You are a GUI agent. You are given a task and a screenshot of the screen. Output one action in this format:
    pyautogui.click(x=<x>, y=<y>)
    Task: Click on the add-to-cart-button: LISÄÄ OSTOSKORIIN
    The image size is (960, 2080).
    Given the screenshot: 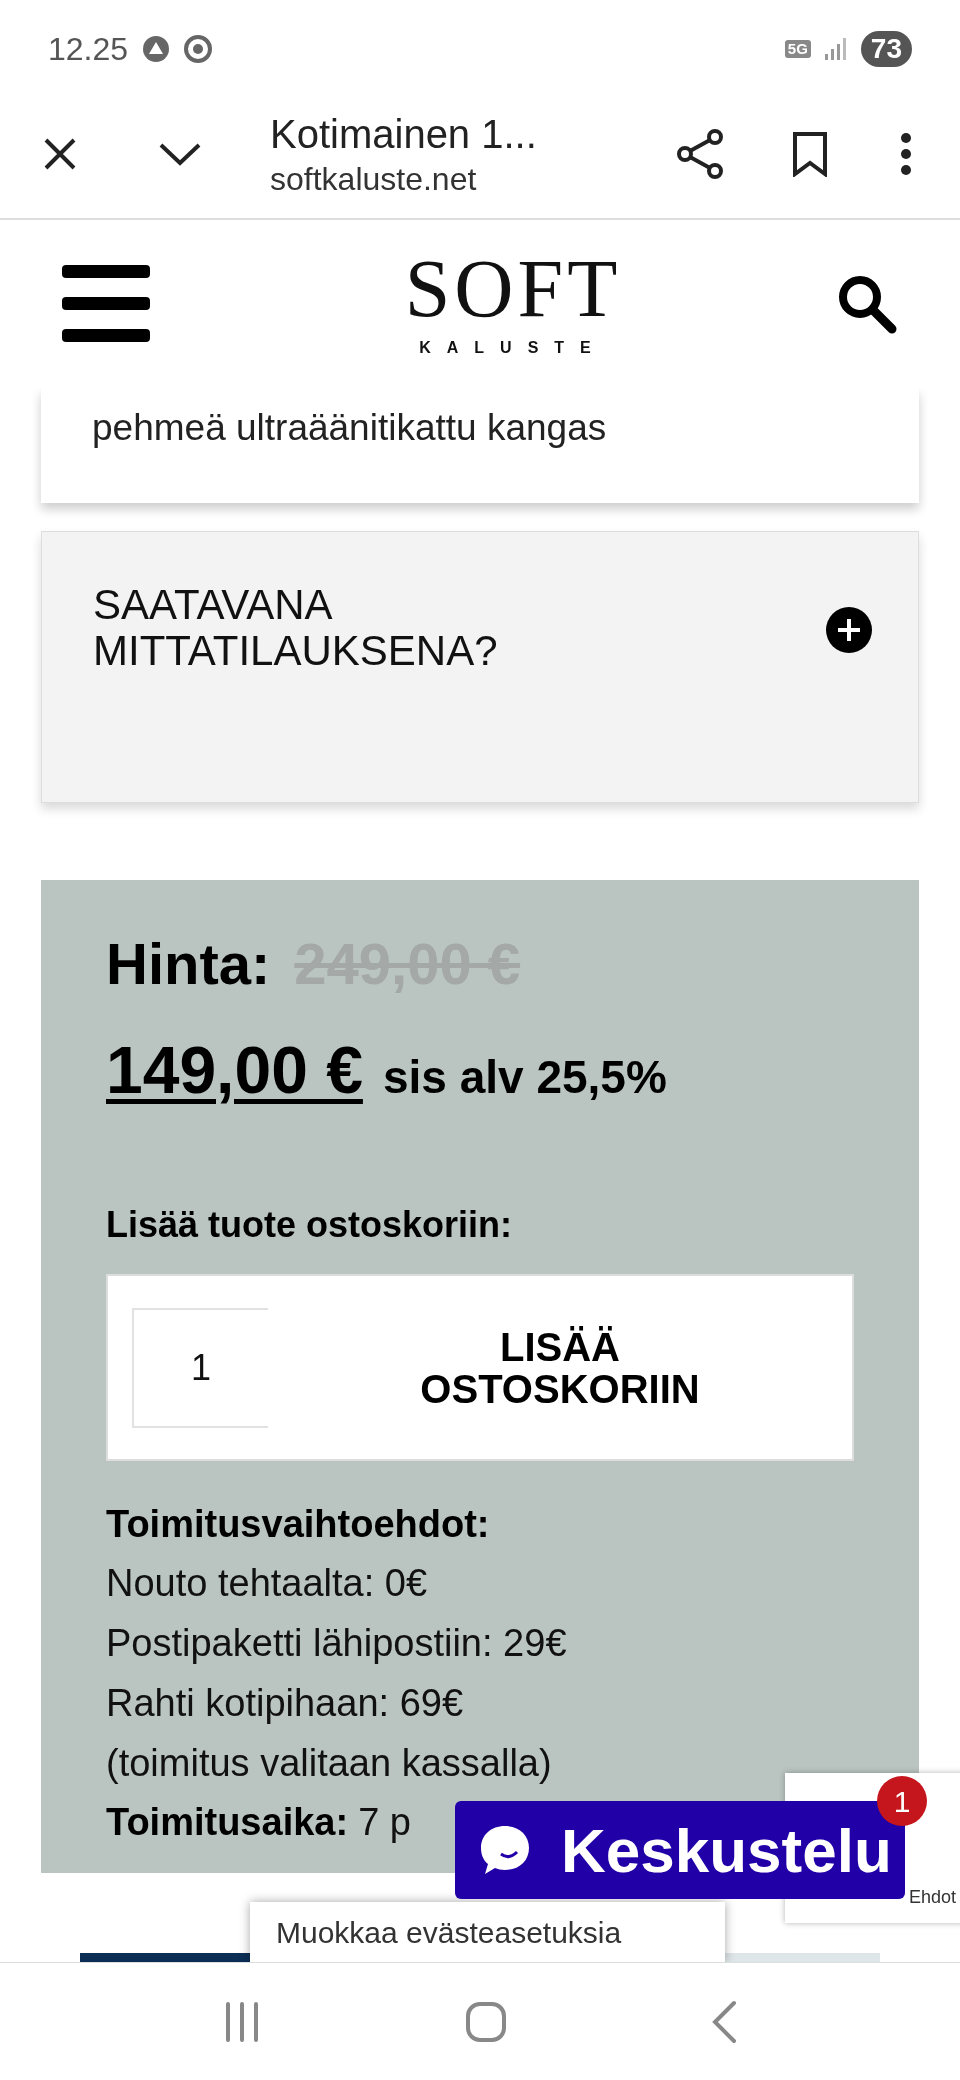 What is the action you would take?
    pyautogui.click(x=560, y=1367)
    